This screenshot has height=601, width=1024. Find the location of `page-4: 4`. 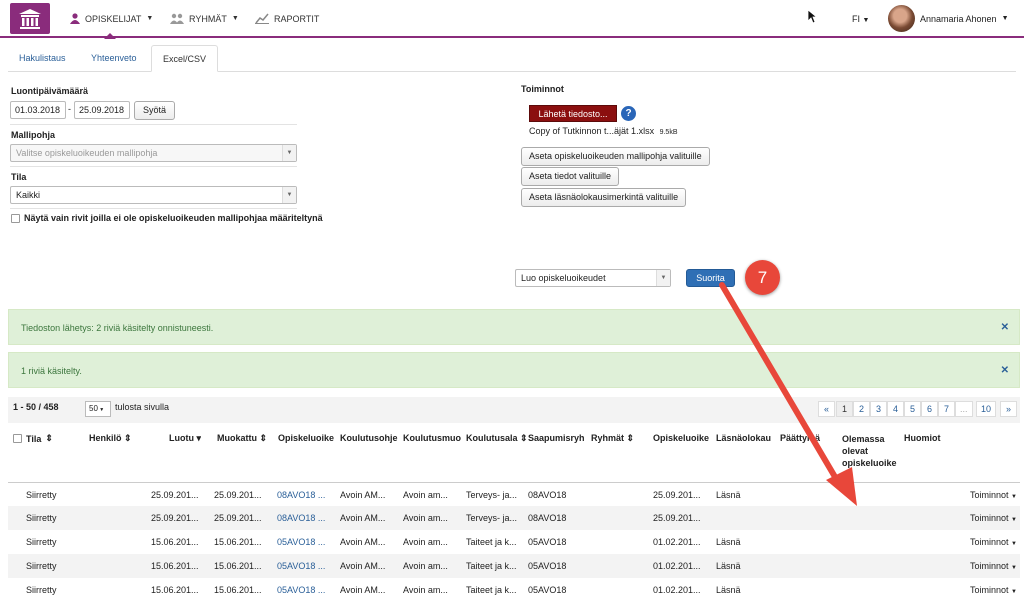

page-4: 4 is located at coordinates (895, 409).